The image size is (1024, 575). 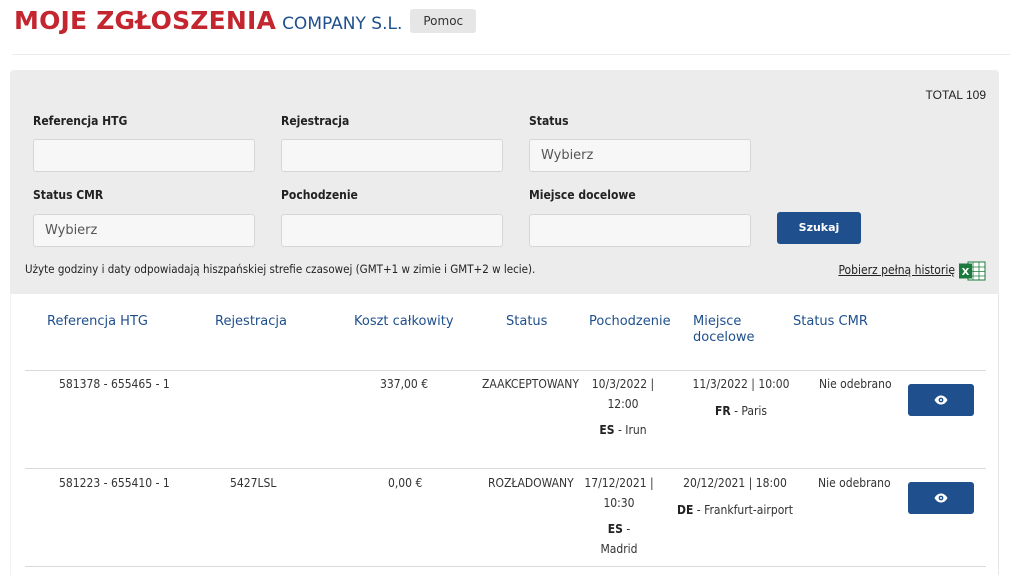 I want to click on status-select: Wybierz, so click(x=640, y=155).